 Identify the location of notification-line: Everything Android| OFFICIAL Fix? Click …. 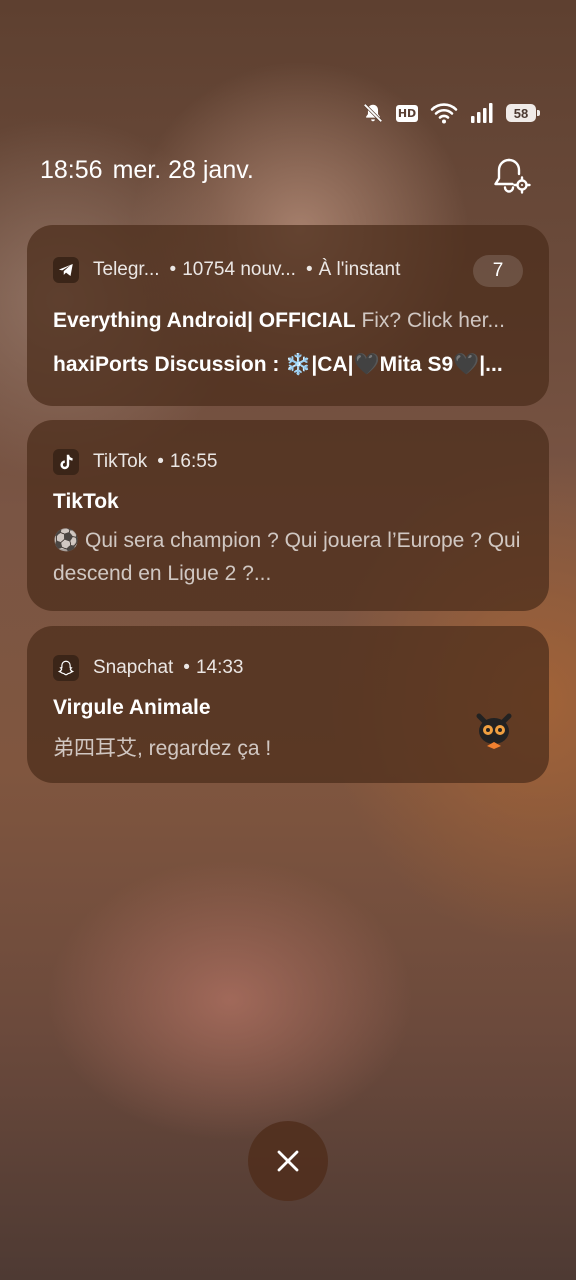
(288, 321).